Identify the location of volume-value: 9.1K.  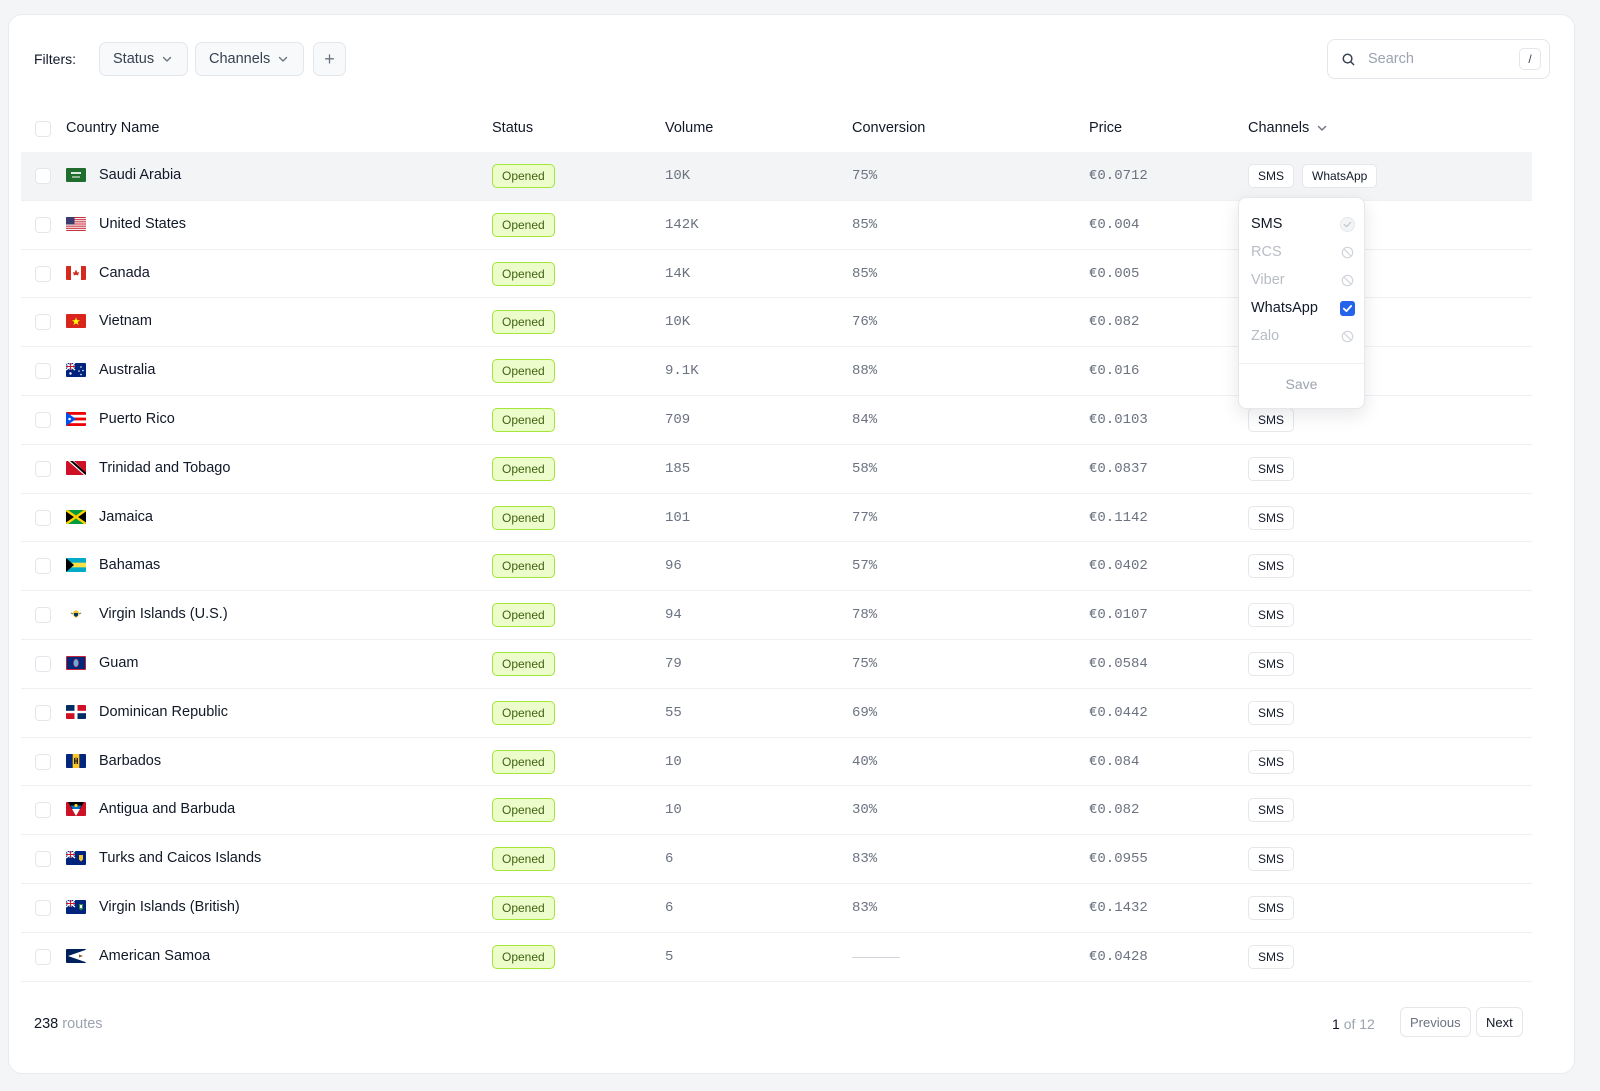
(682, 371).